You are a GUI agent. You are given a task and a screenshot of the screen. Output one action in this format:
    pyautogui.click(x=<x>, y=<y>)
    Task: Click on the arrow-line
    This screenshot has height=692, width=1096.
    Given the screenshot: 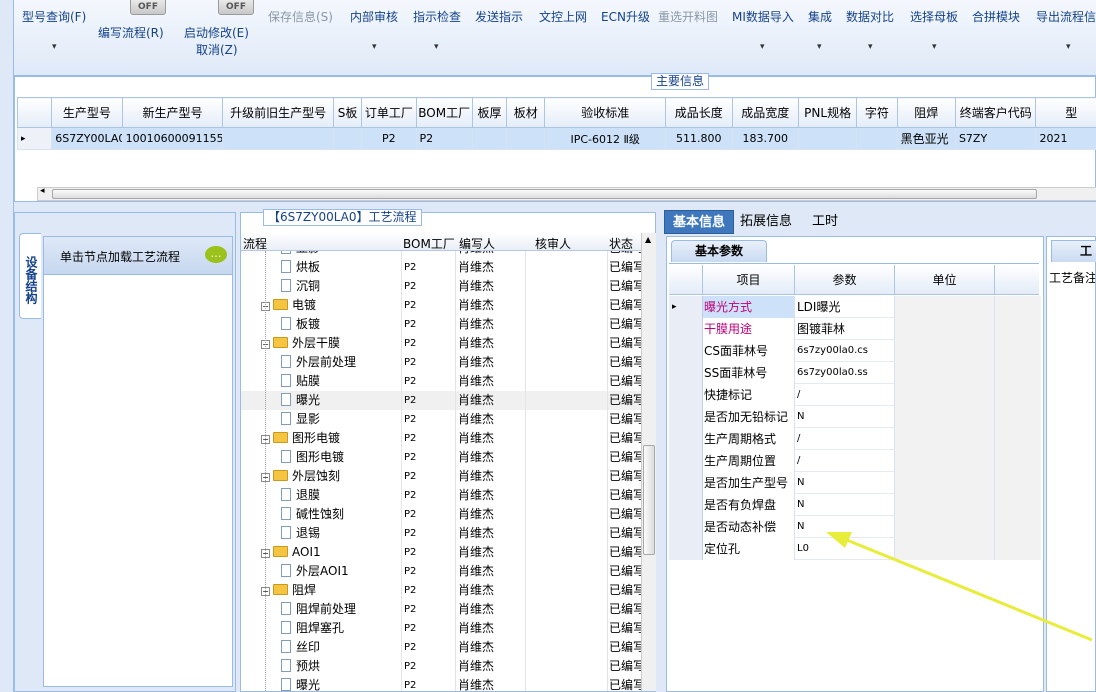 What is the action you would take?
    pyautogui.click(x=967, y=589)
    